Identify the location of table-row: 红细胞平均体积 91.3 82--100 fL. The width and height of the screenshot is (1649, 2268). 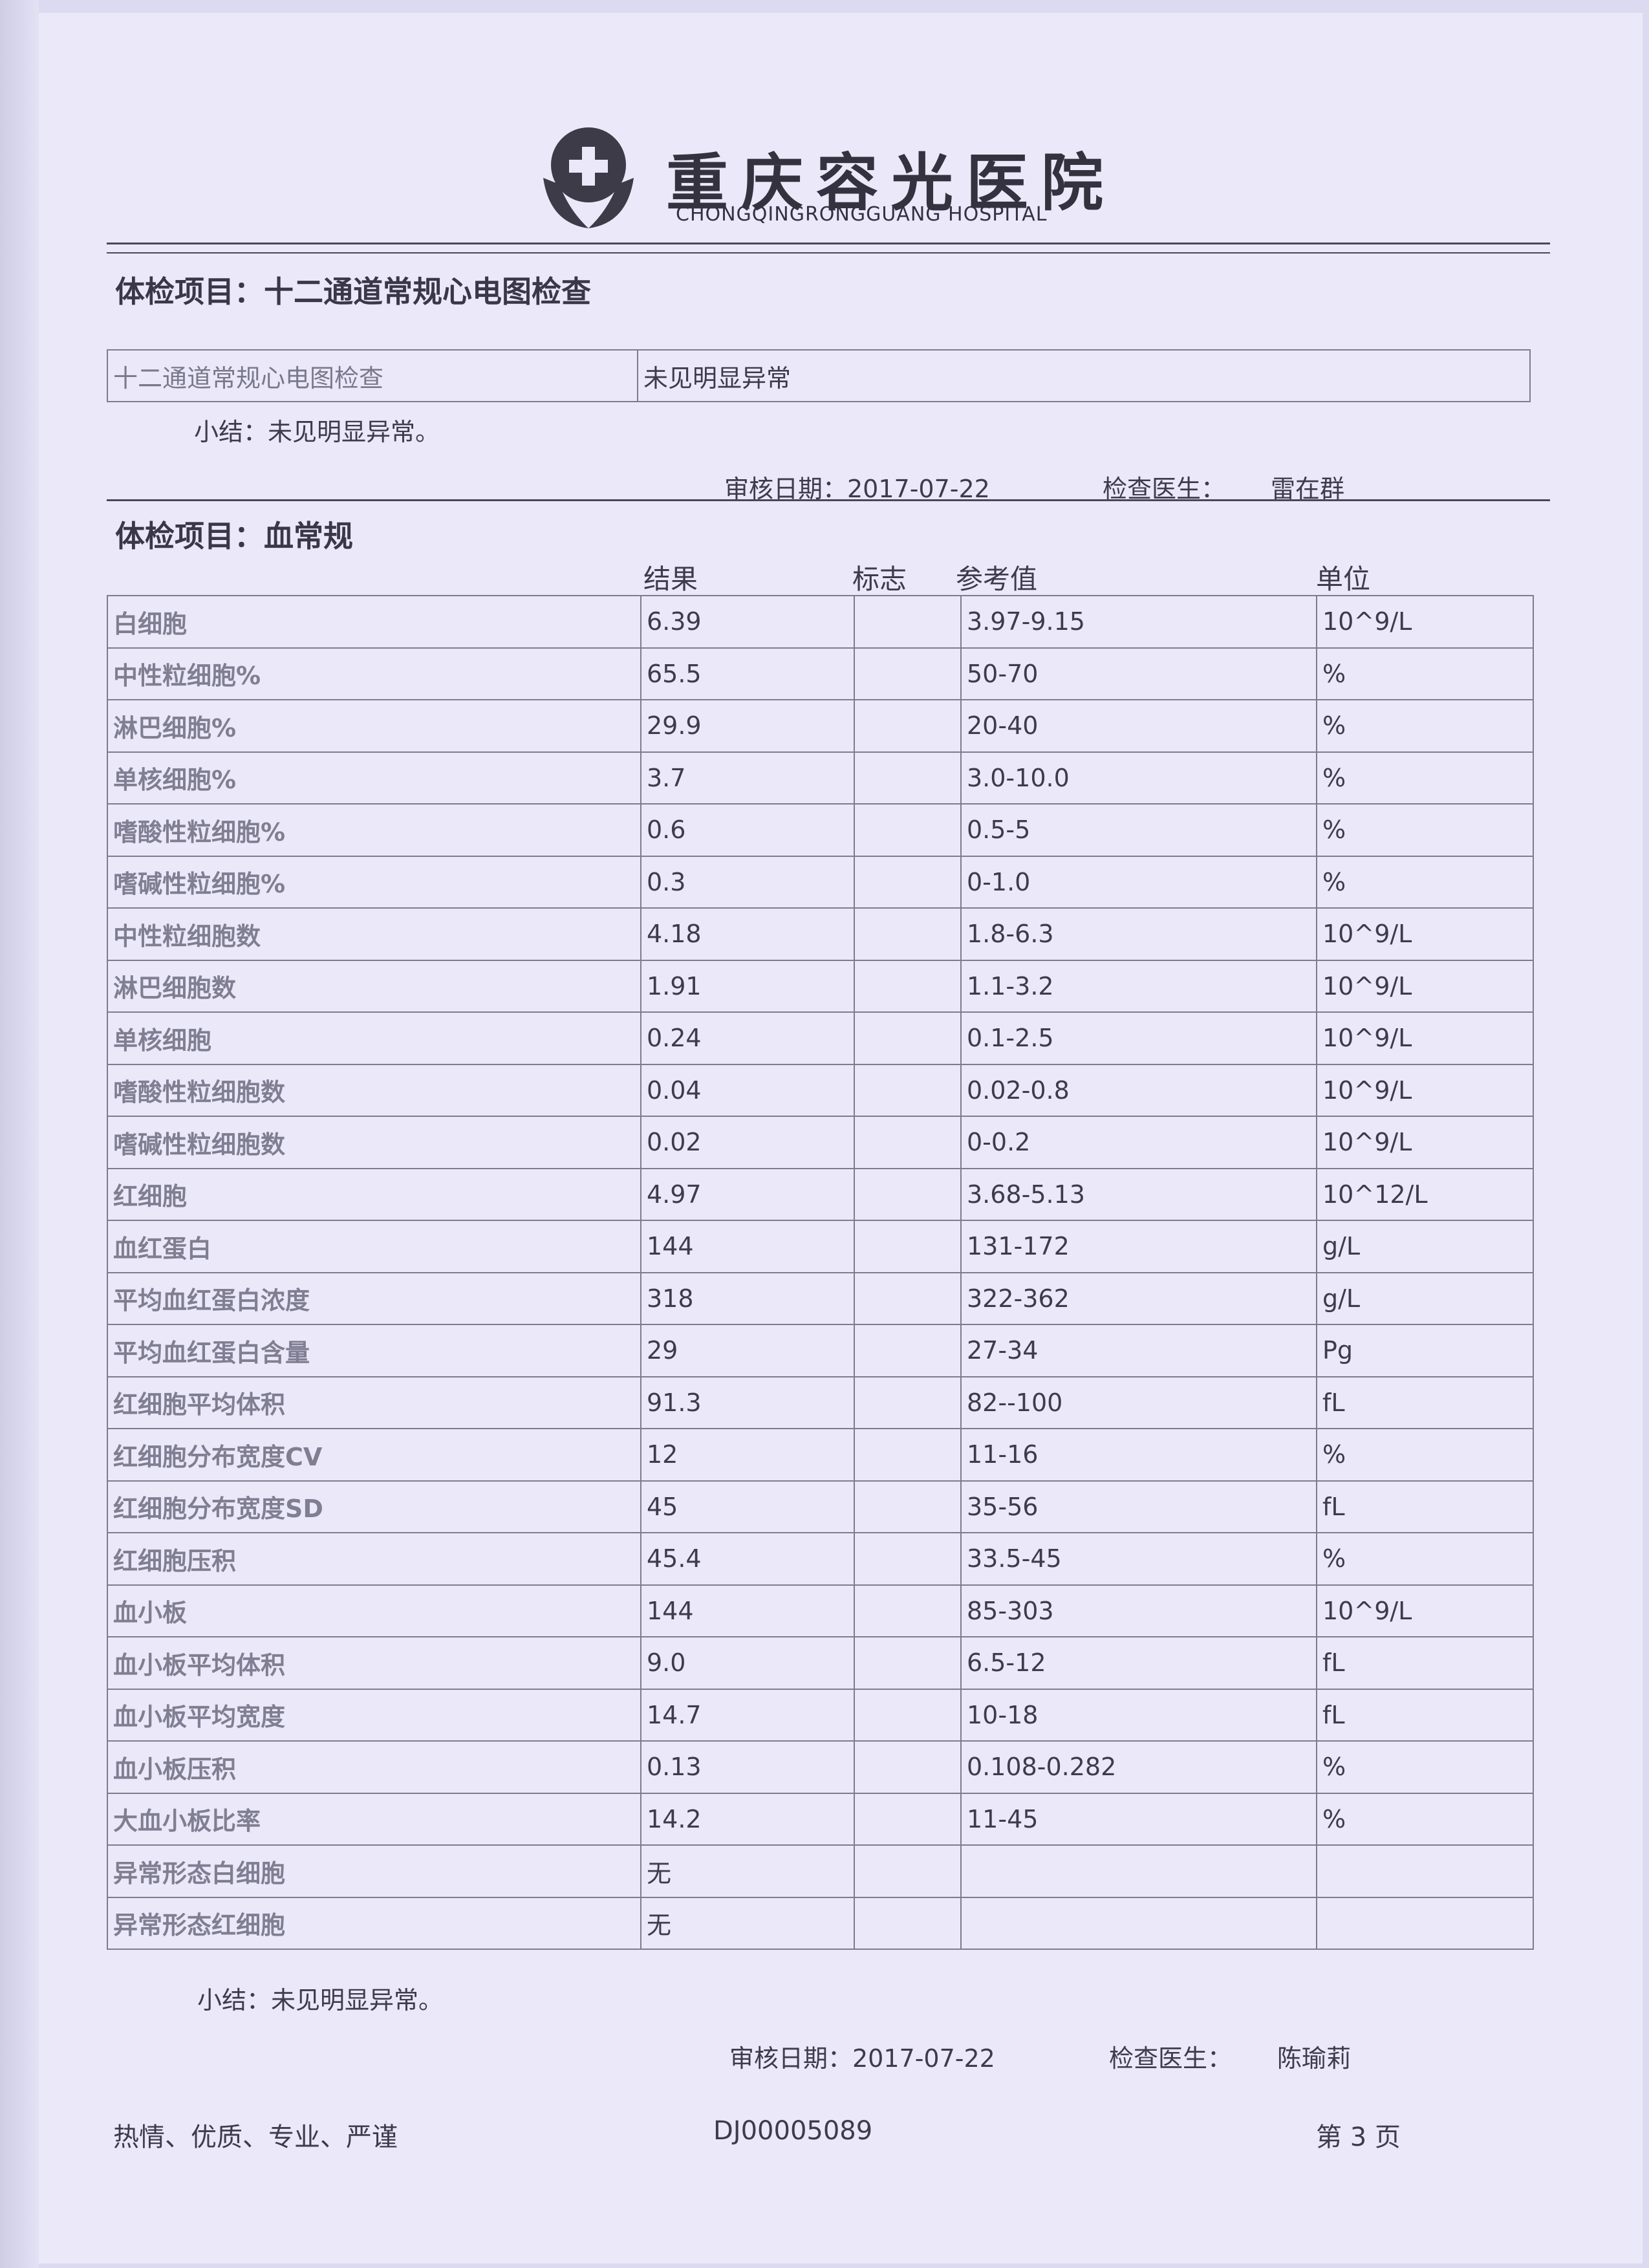
(820, 1402).